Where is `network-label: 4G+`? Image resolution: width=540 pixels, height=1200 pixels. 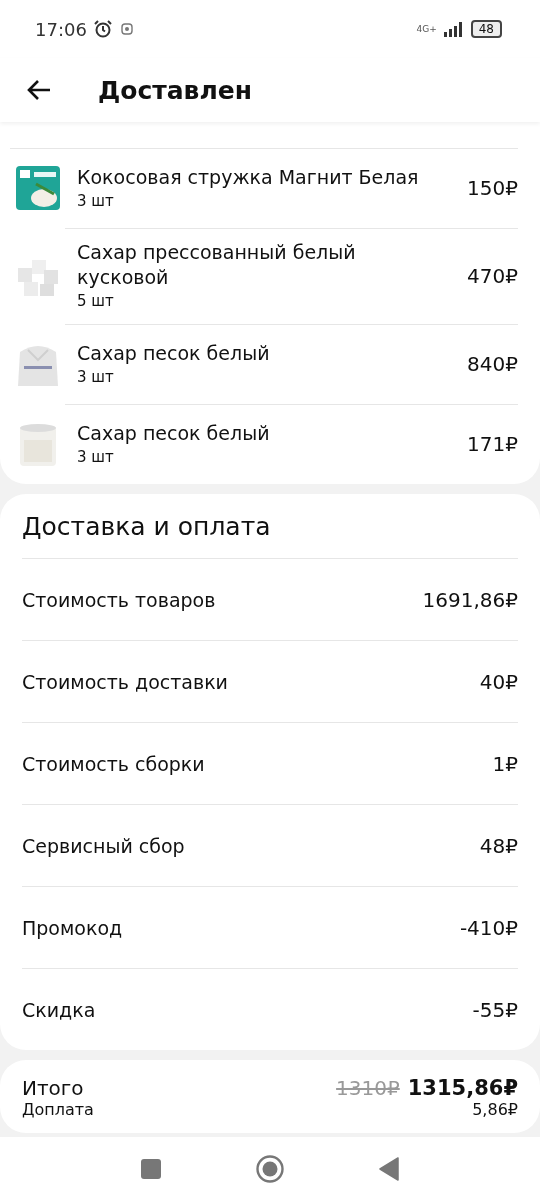
network-label: 4G+ is located at coordinates (426, 29).